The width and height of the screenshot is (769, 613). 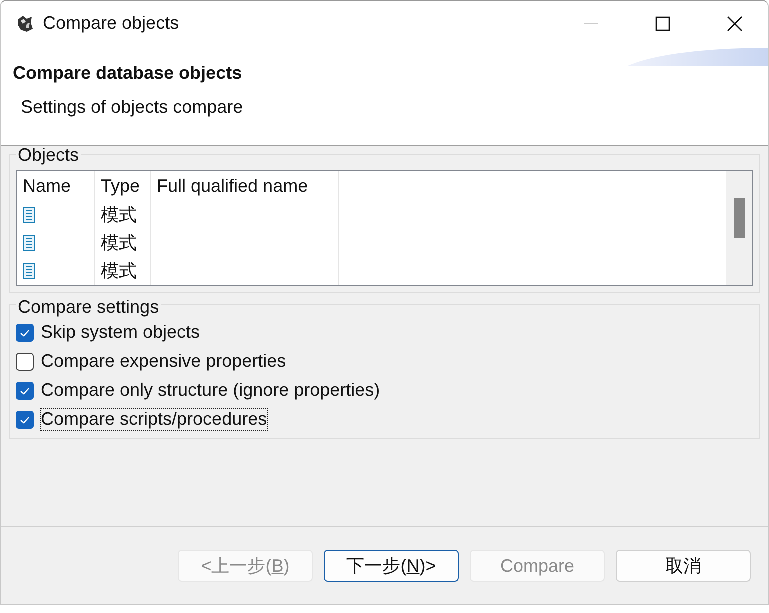 I want to click on checkbox-label: Compare expensive properties, so click(x=164, y=361).